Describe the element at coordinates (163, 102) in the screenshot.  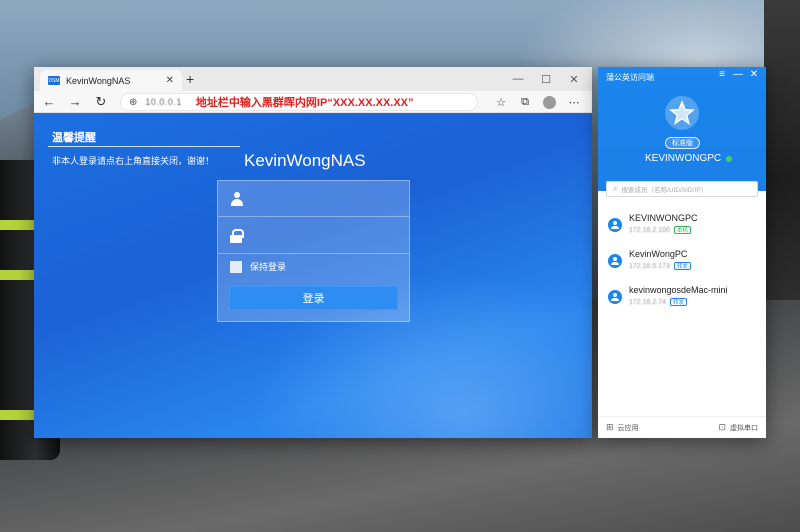
I see `address-url: 10.0.0.1` at that location.